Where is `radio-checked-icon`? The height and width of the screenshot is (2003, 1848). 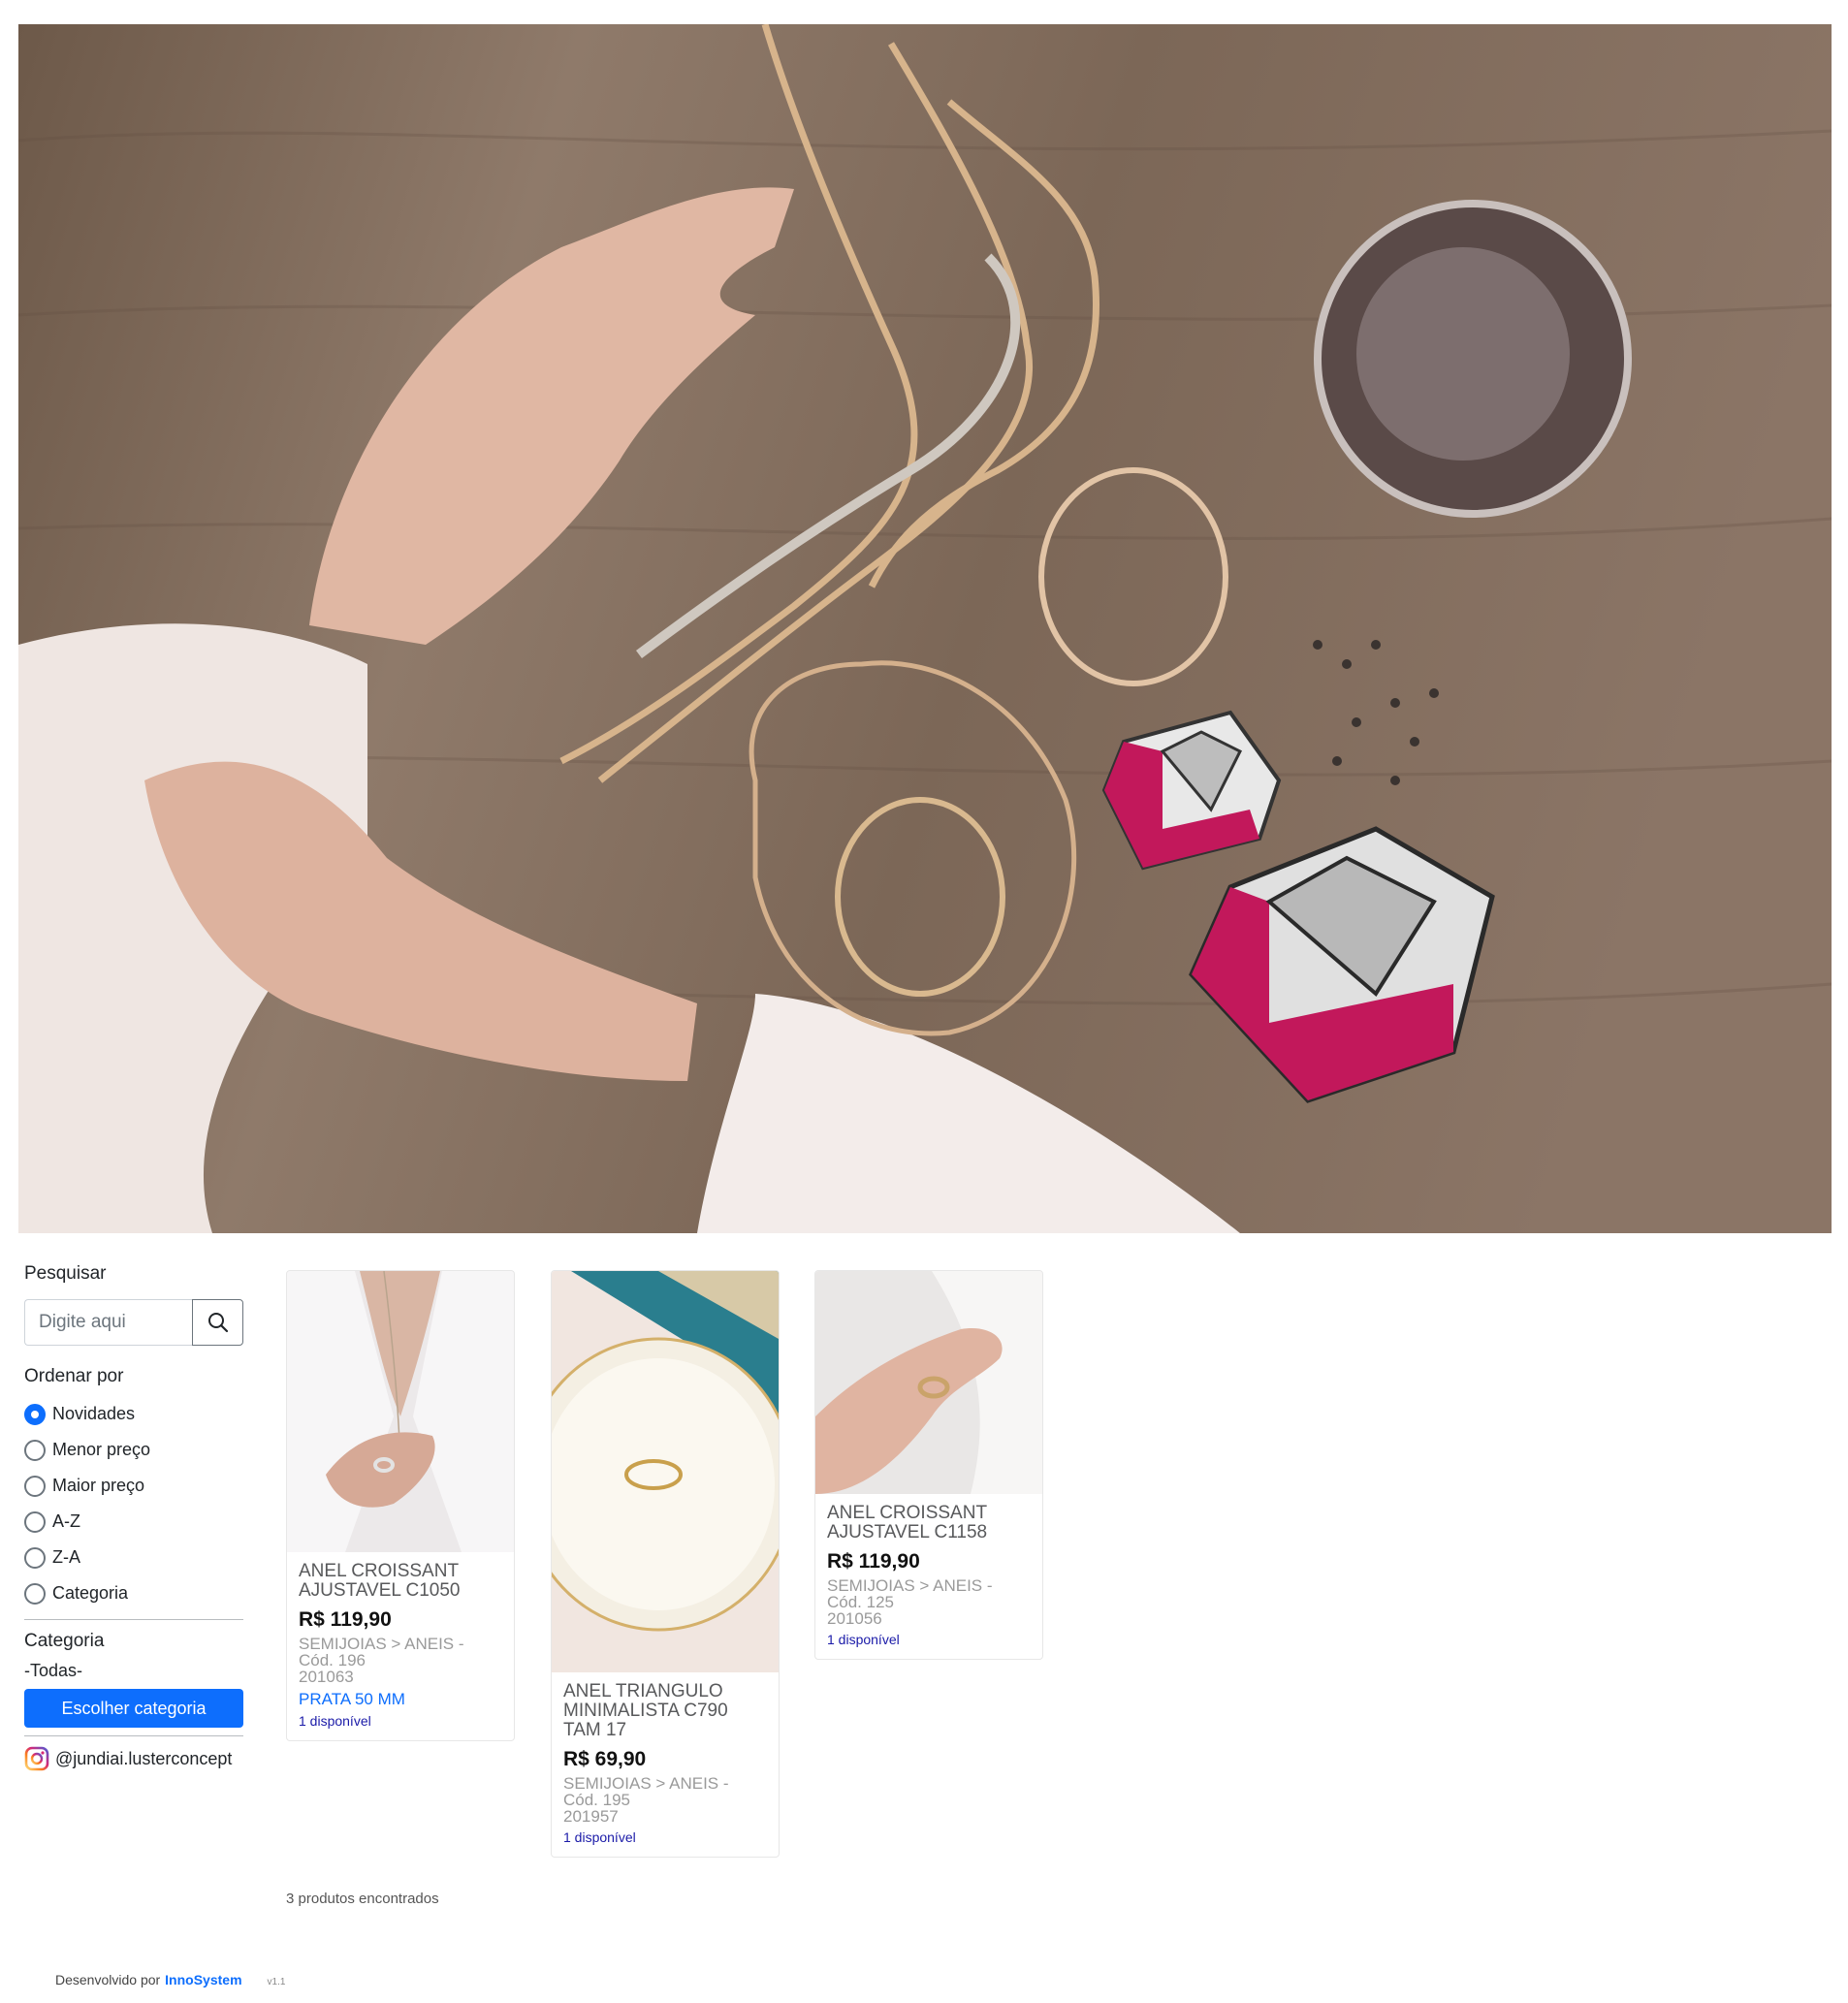 radio-checked-icon is located at coordinates (35, 1414).